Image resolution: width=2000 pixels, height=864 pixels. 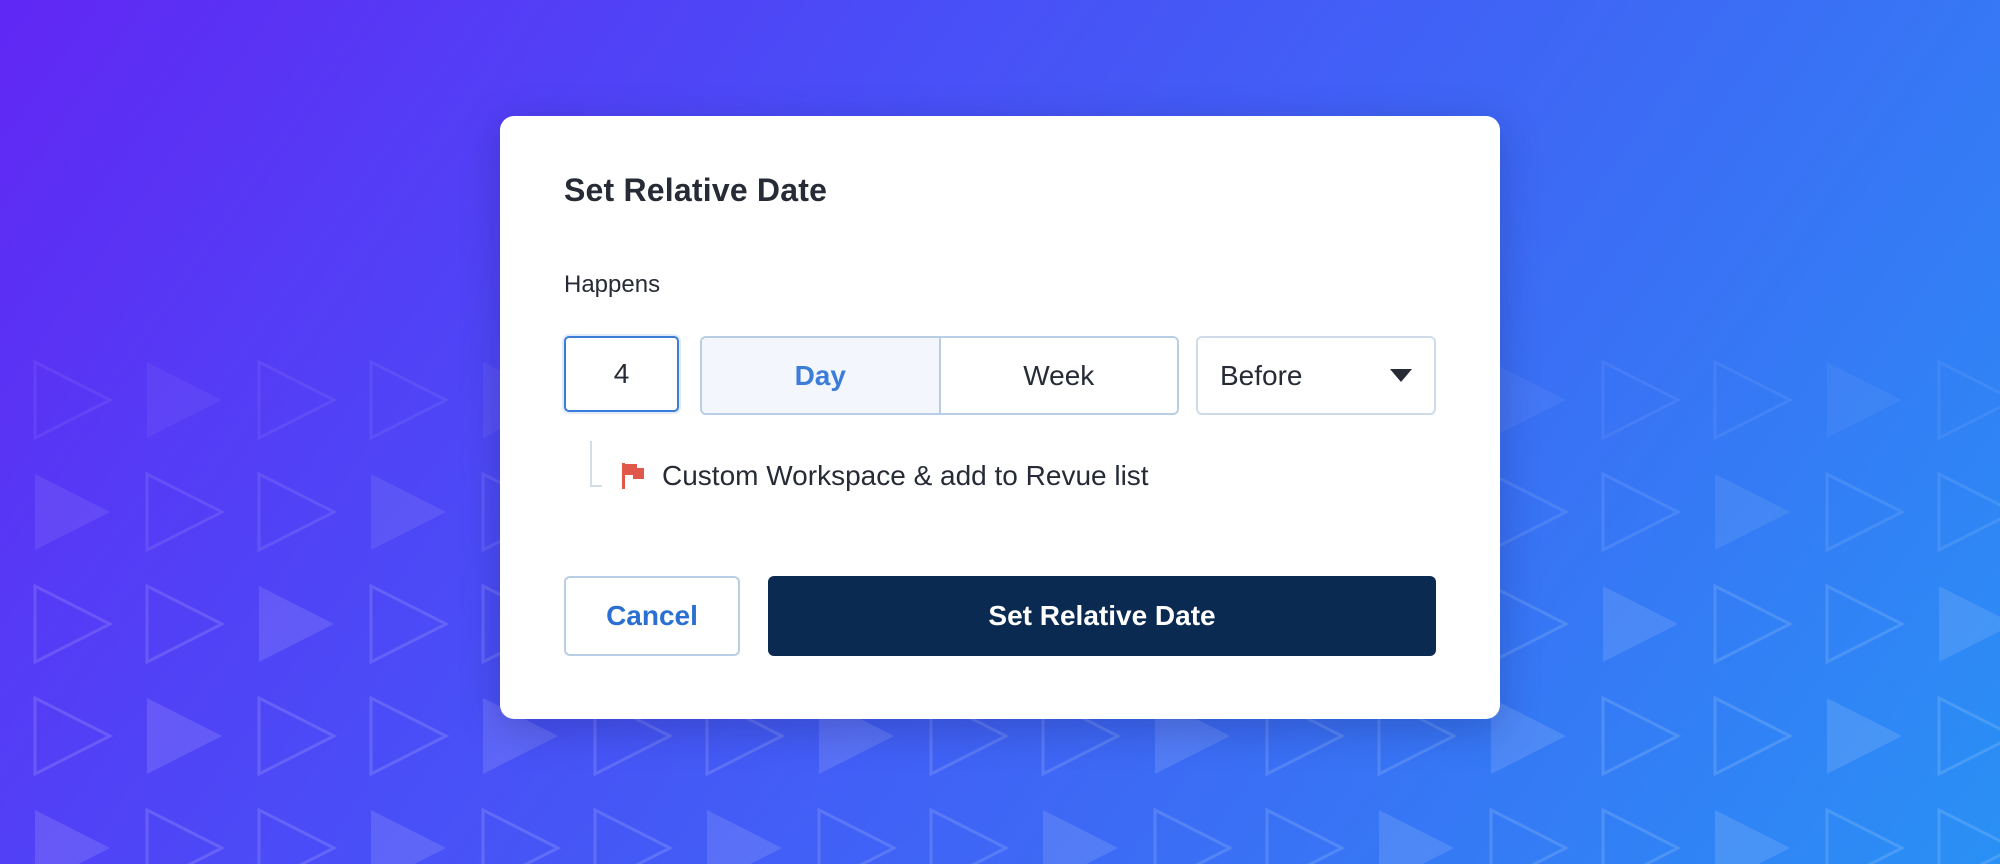 What do you see at coordinates (1316, 375) in the screenshot?
I see `direction-select: Before` at bounding box center [1316, 375].